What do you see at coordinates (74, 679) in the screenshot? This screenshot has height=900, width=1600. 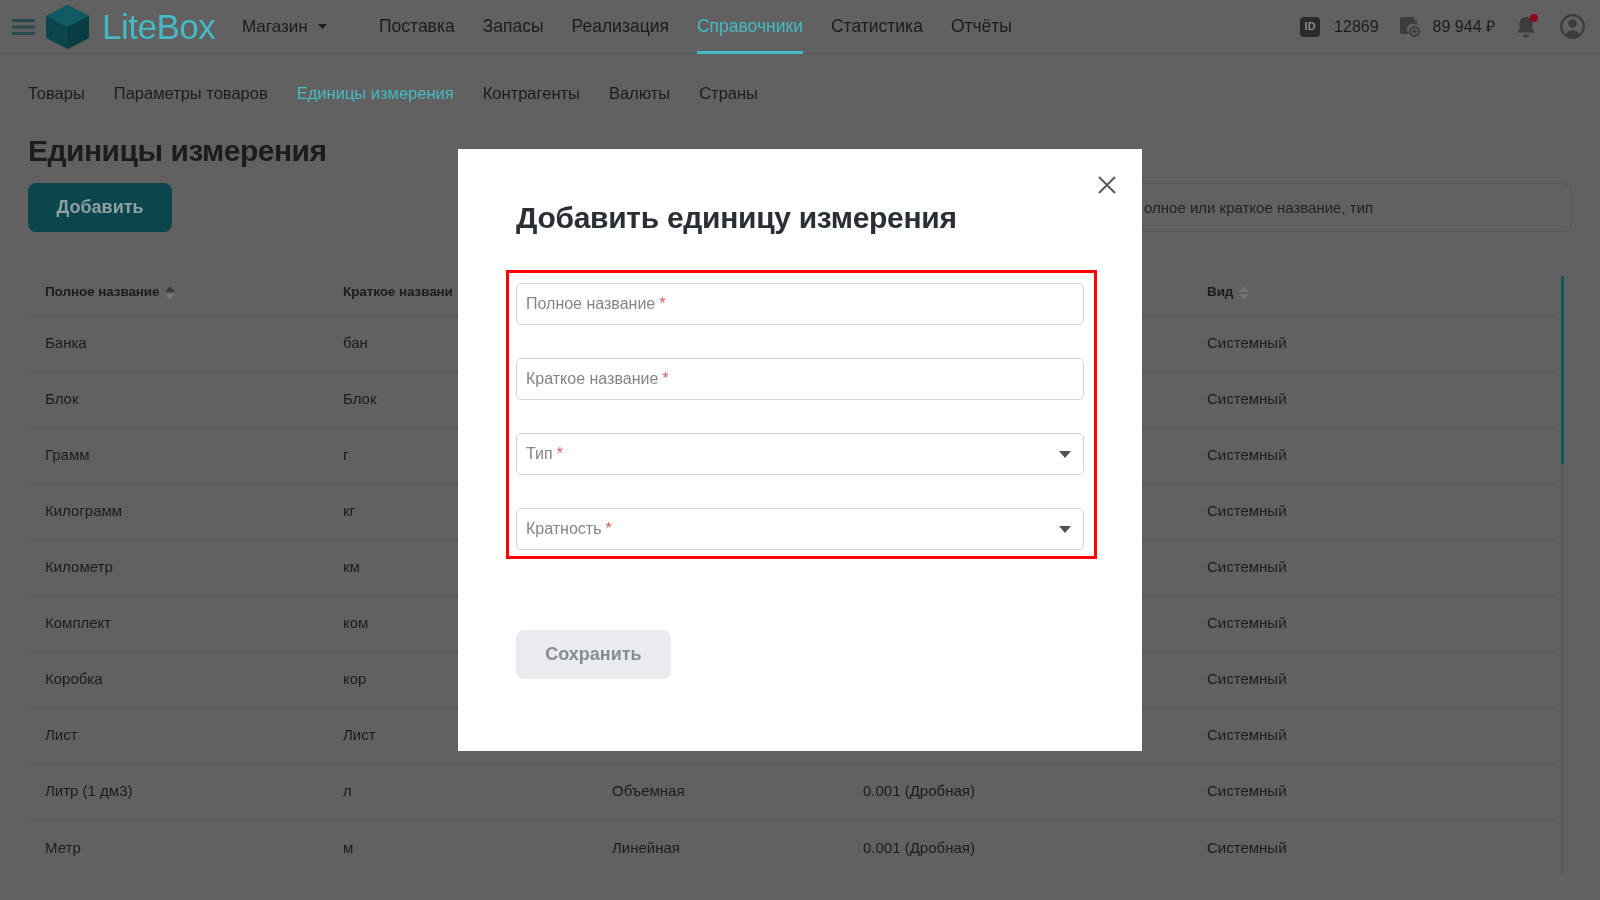 I see `table-cell-text: Коробка` at bounding box center [74, 679].